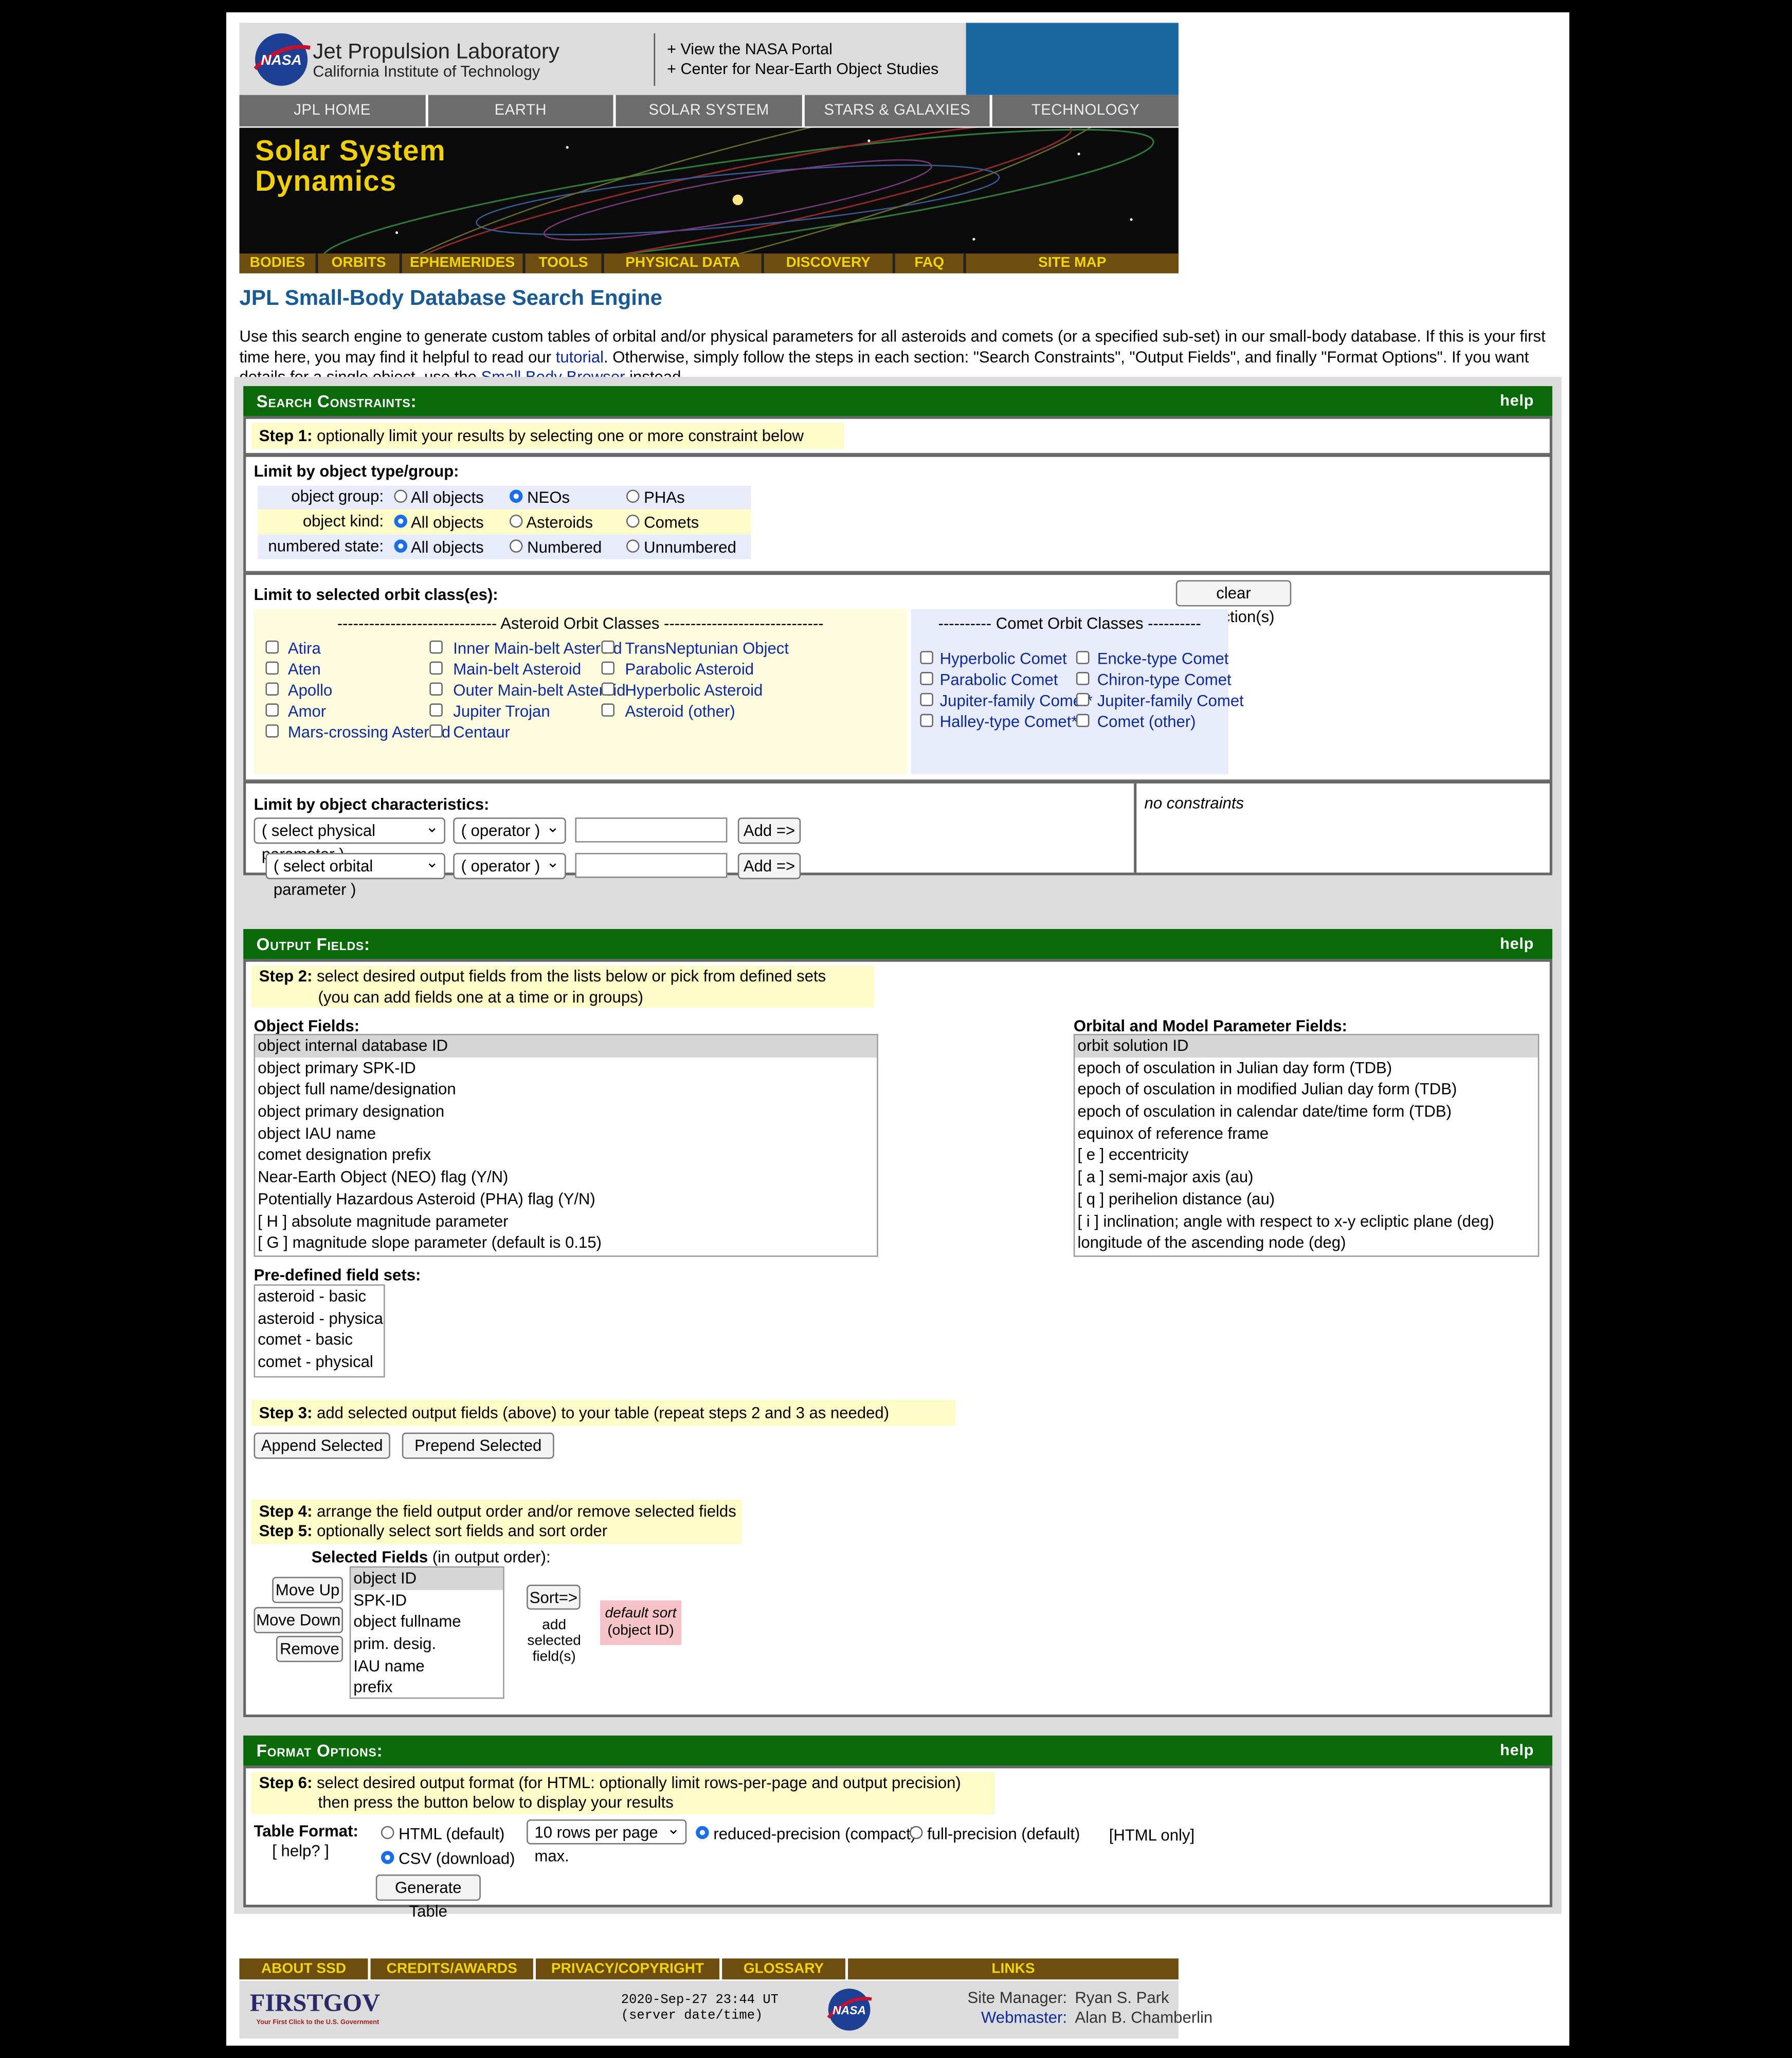 Image resolution: width=1792 pixels, height=2058 pixels. I want to click on help-link: help, so click(1517, 401).